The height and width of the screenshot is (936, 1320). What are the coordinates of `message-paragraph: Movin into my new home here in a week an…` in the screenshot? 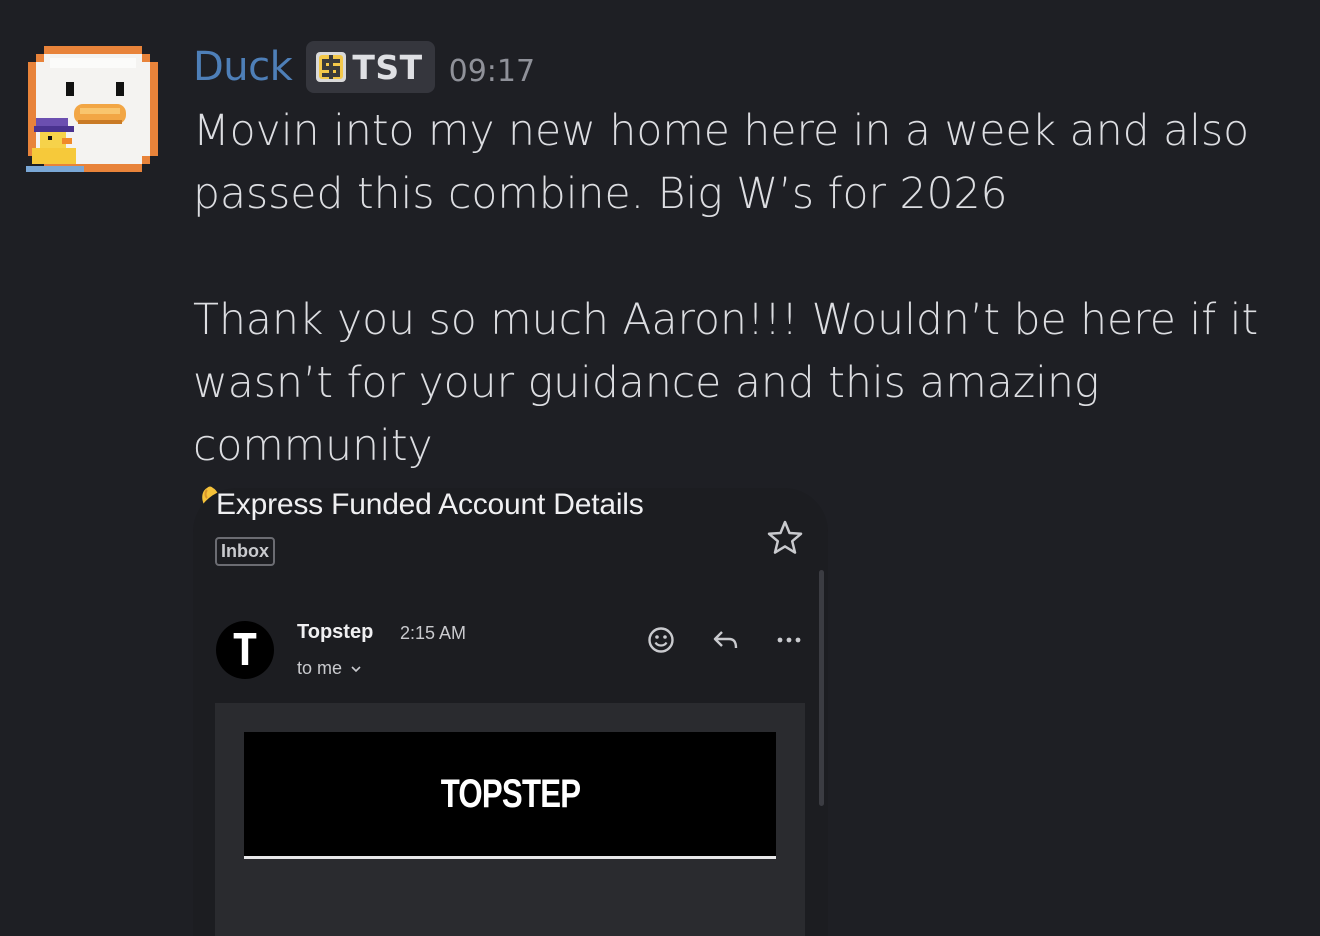 It's located at (721, 163).